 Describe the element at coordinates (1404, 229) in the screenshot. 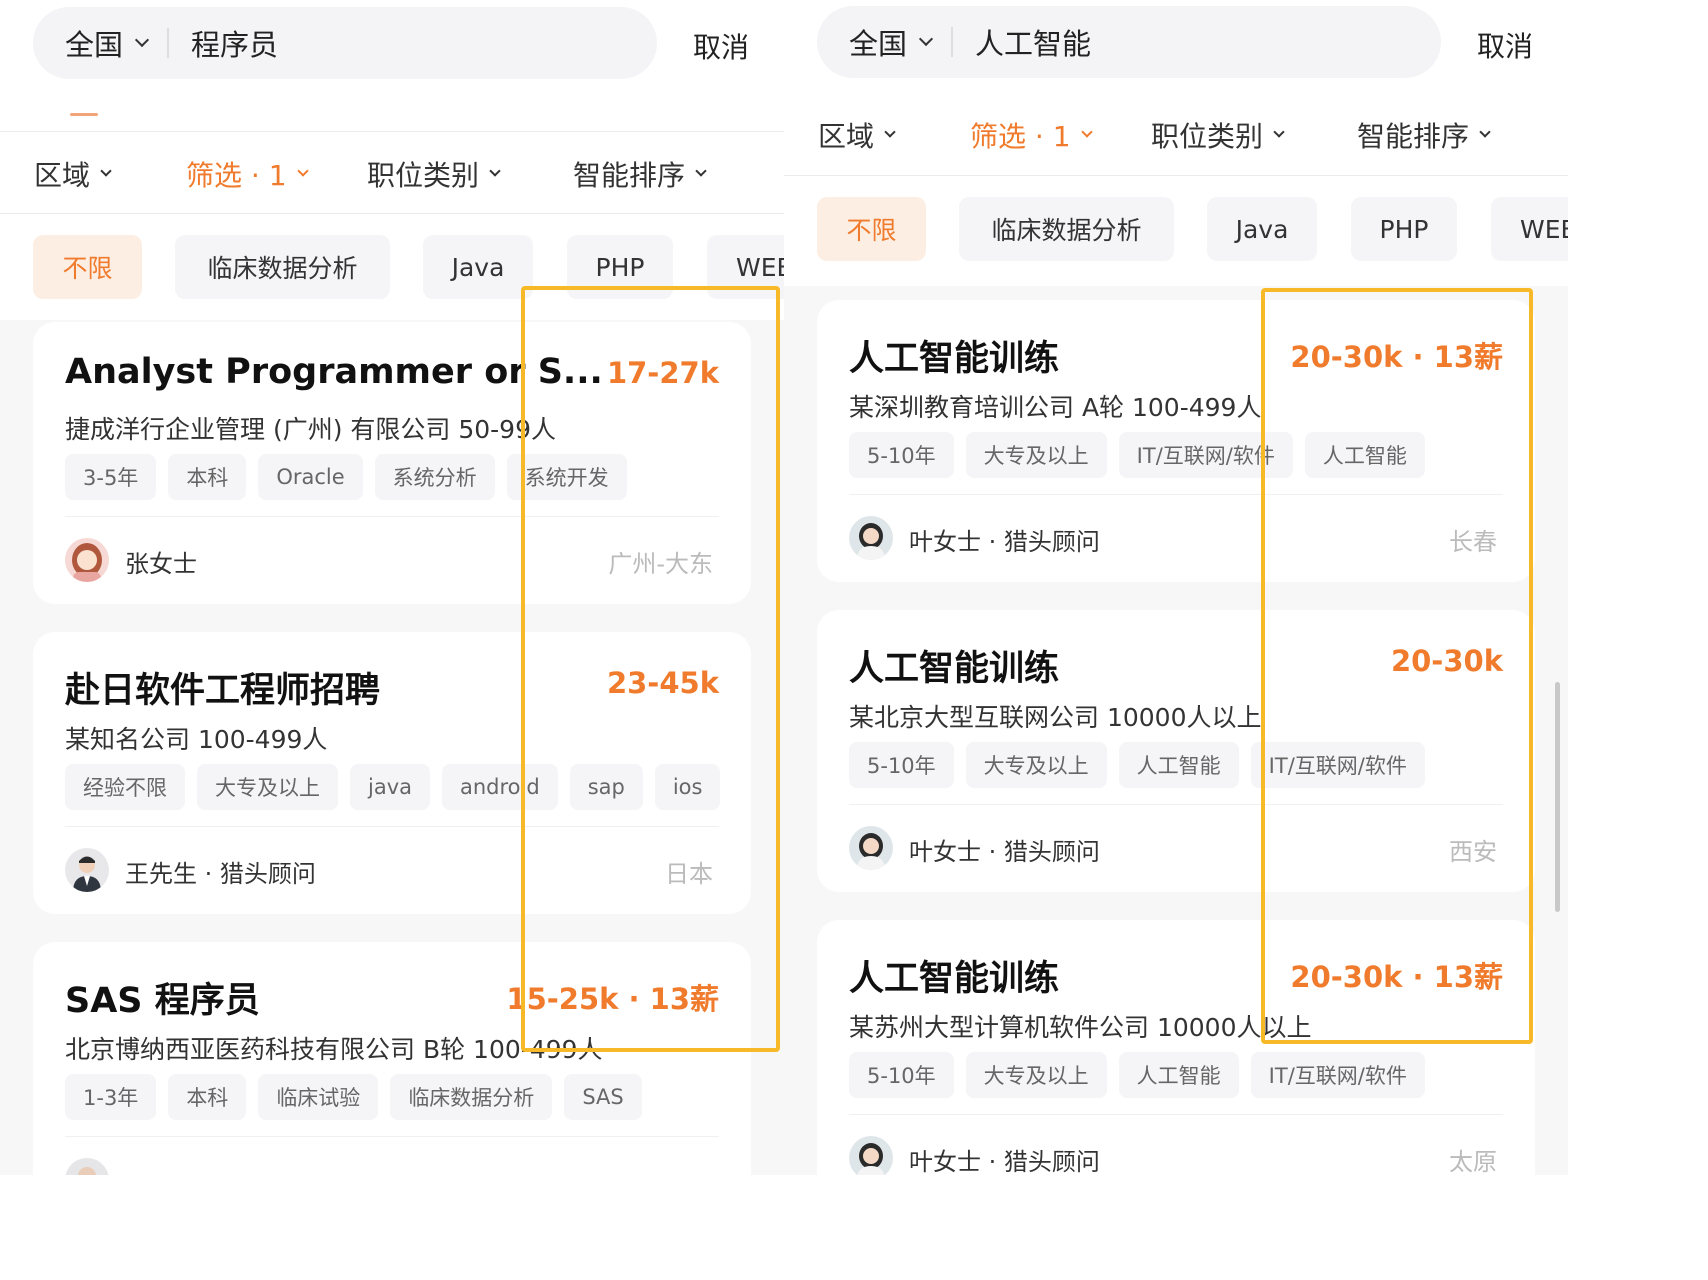

I see `chip-php: PHP` at that location.